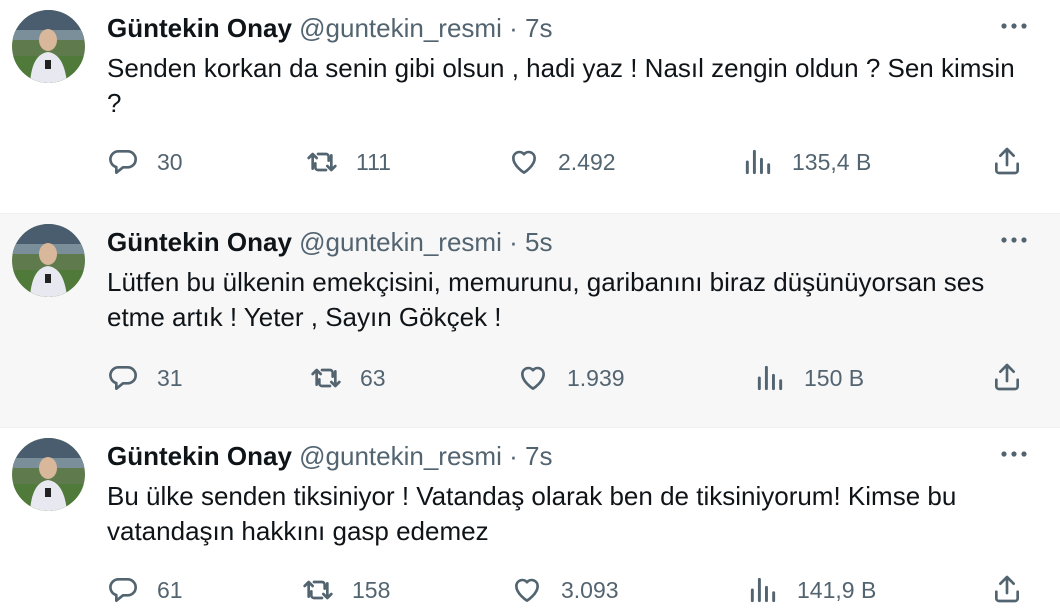  Describe the element at coordinates (596, 377) in the screenshot. I see `like-count: 1.939` at that location.